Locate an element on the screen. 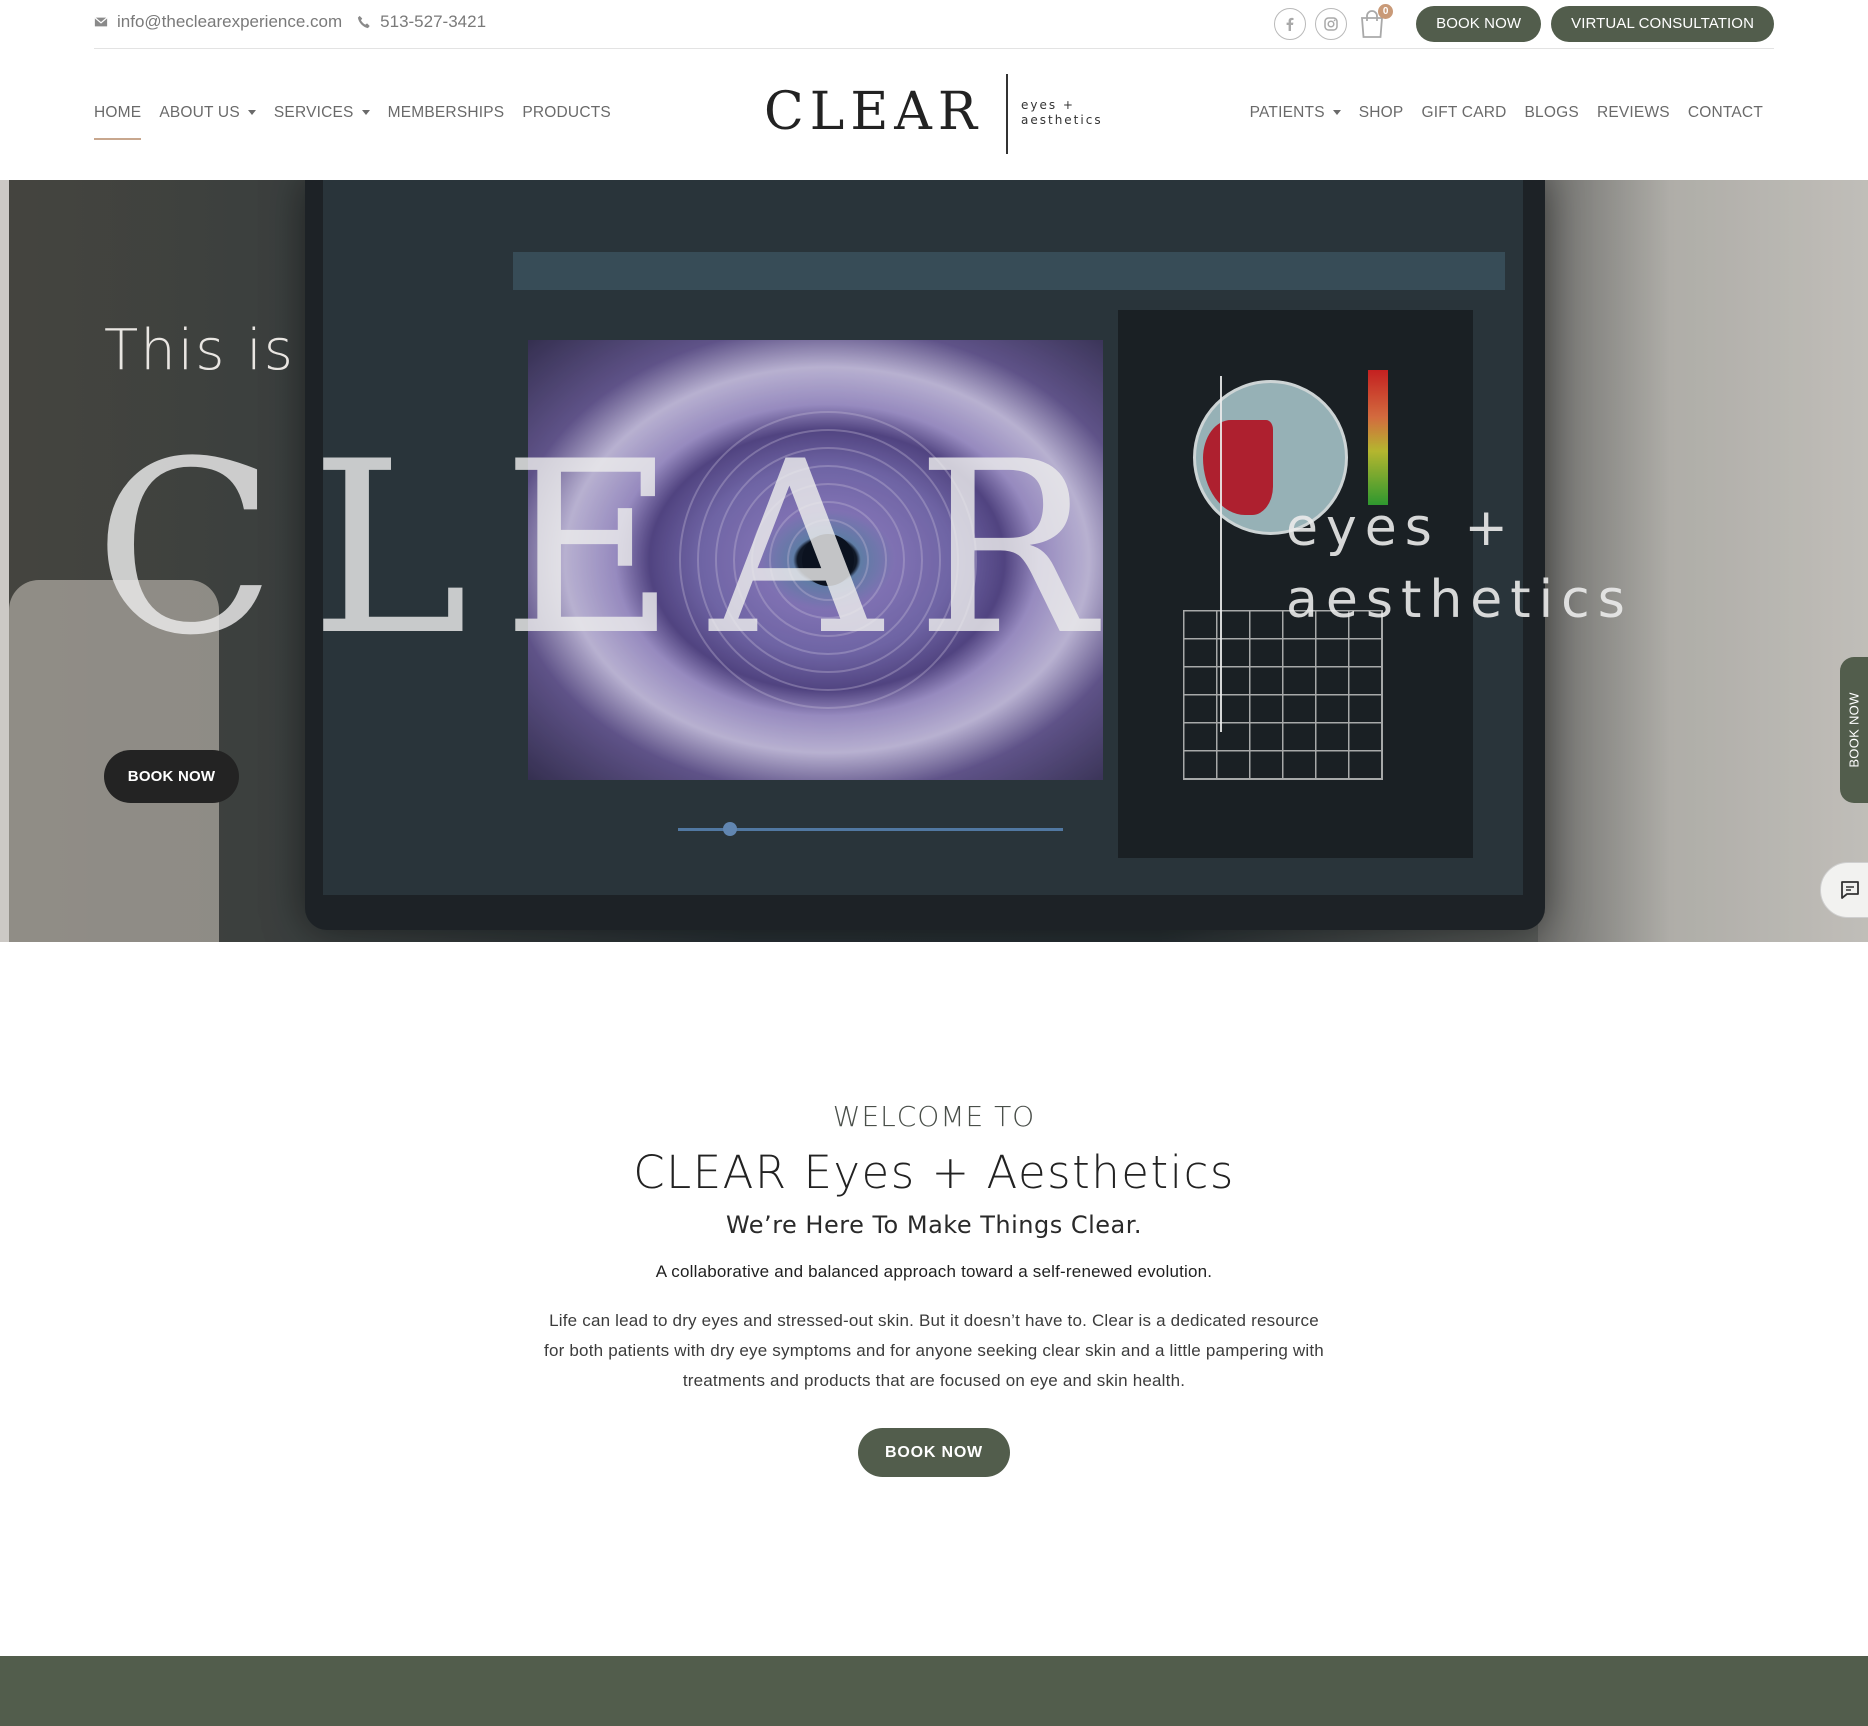  facebook-link is located at coordinates (1290, 24).